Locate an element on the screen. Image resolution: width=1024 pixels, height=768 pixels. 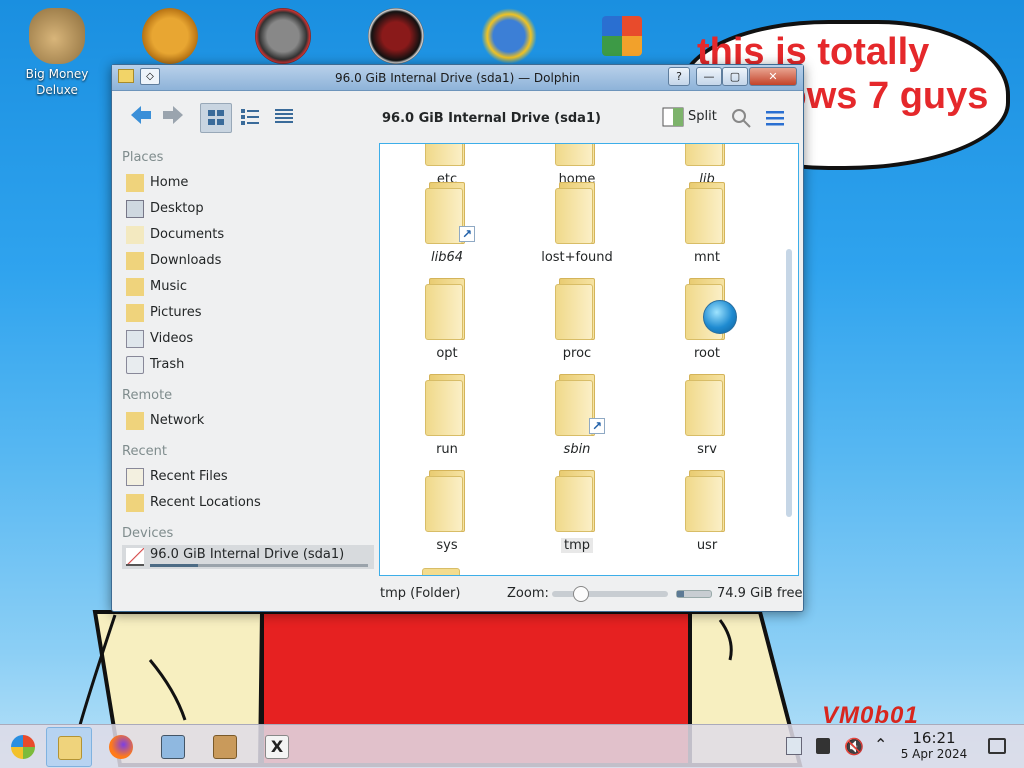
tray-clipboard-icon is located at coordinates (794, 746).